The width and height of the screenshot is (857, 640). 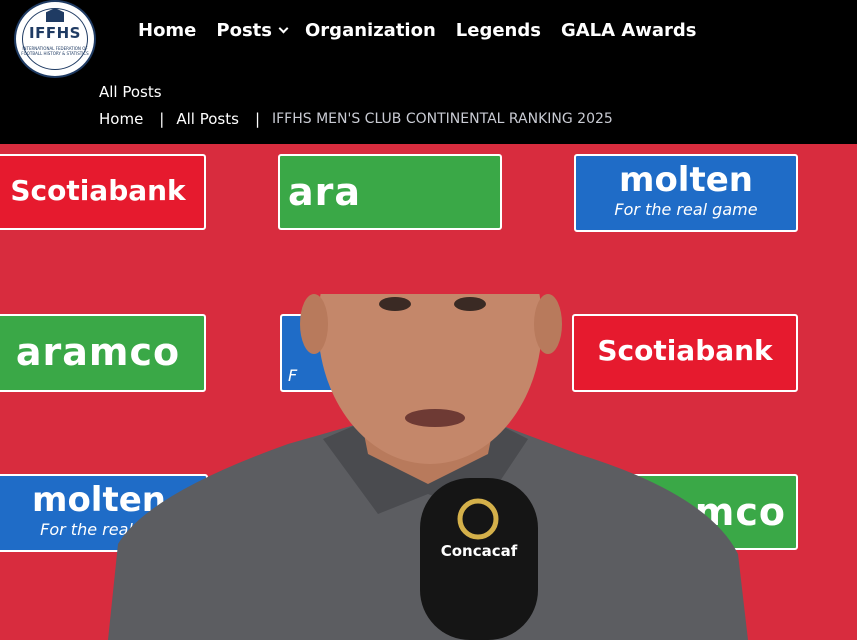 I want to click on nav-legends: Legends, so click(x=498, y=30).